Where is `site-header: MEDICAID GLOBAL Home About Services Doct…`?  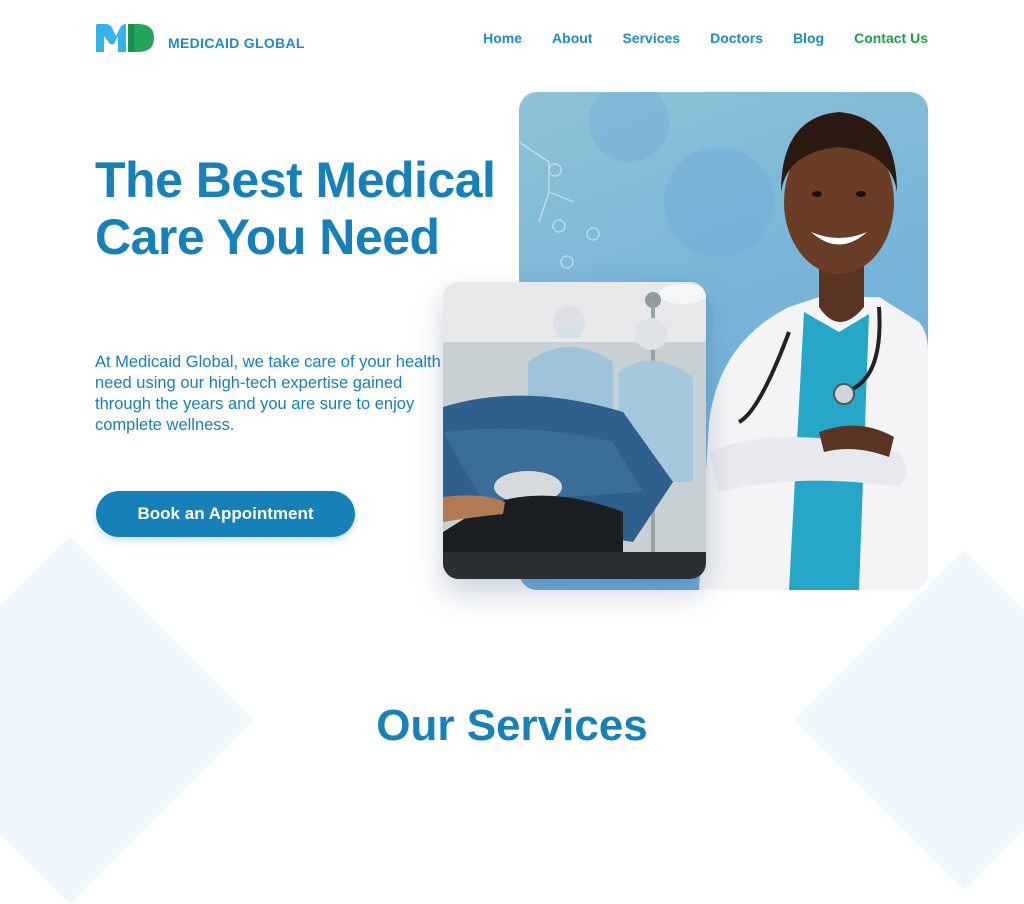
site-header: MEDICAID GLOBAL Home About Services Doct… is located at coordinates (512, 40).